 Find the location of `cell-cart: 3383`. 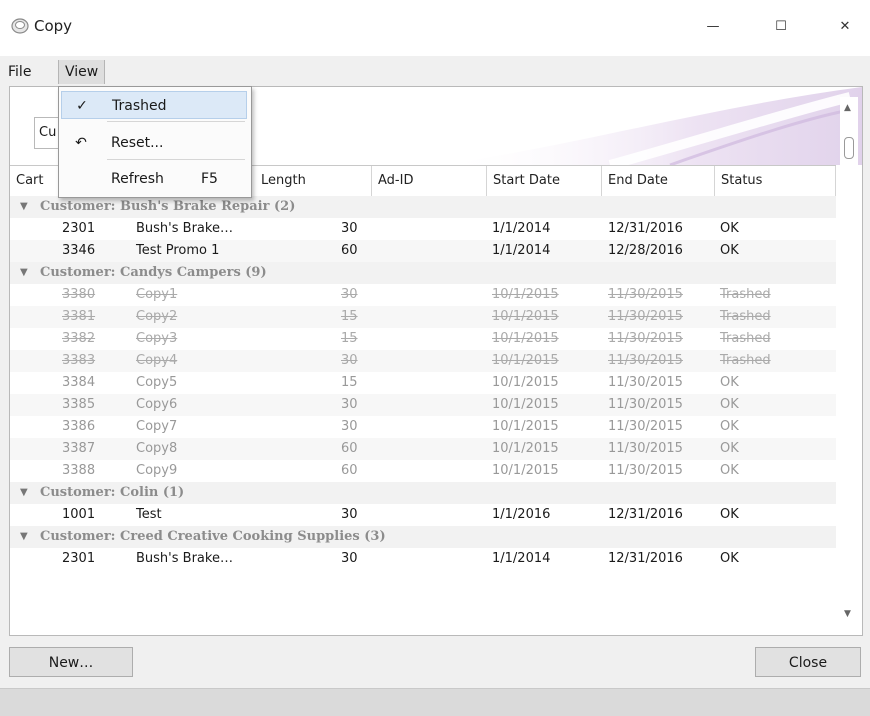

cell-cart: 3383 is located at coordinates (79, 360).